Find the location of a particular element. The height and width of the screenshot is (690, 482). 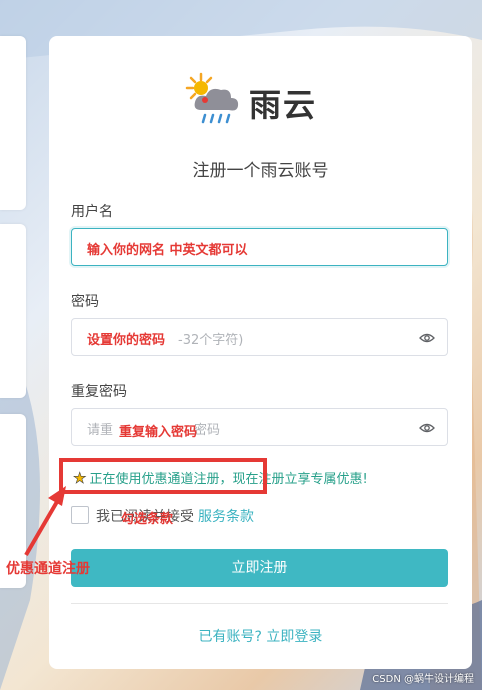

login-link: 已有账号? 立即登录 is located at coordinates (260, 636).